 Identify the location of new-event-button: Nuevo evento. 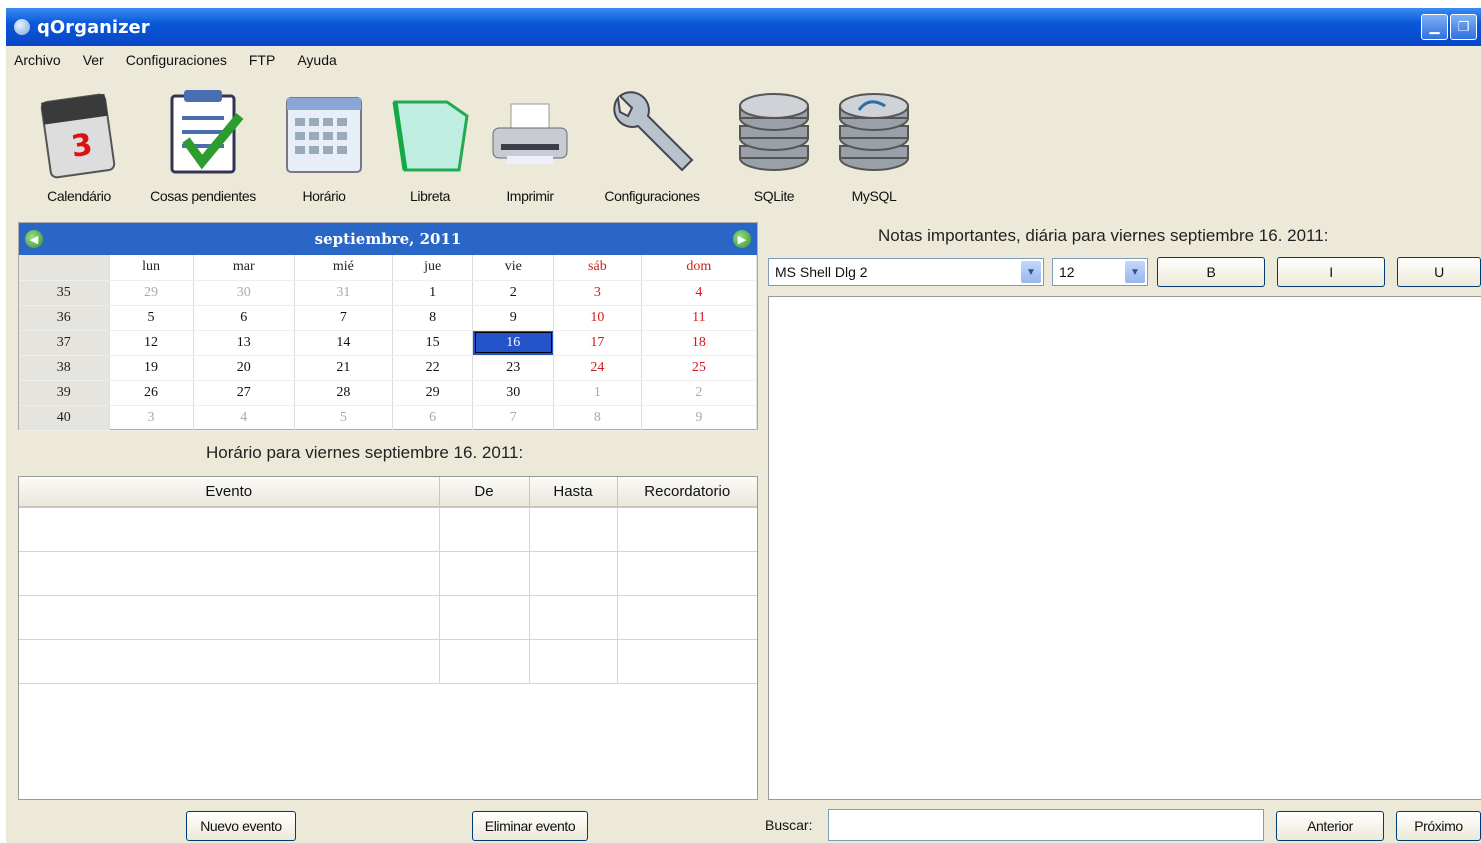
(241, 826).